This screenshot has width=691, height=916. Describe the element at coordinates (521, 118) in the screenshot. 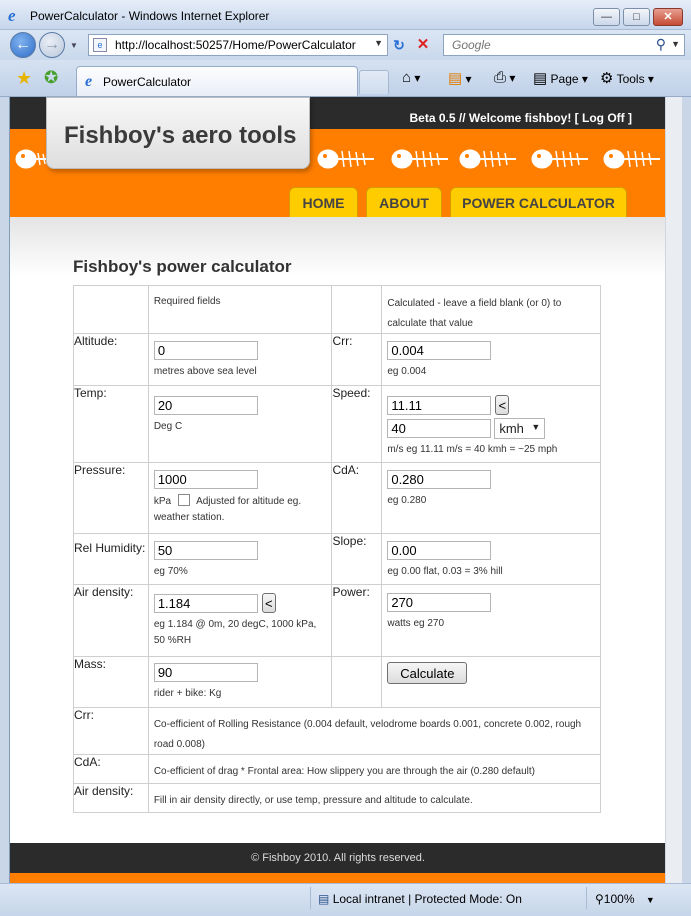

I see `login-display: Beta 0.5 // Welcome fishboy! [ Log Off ]` at that location.